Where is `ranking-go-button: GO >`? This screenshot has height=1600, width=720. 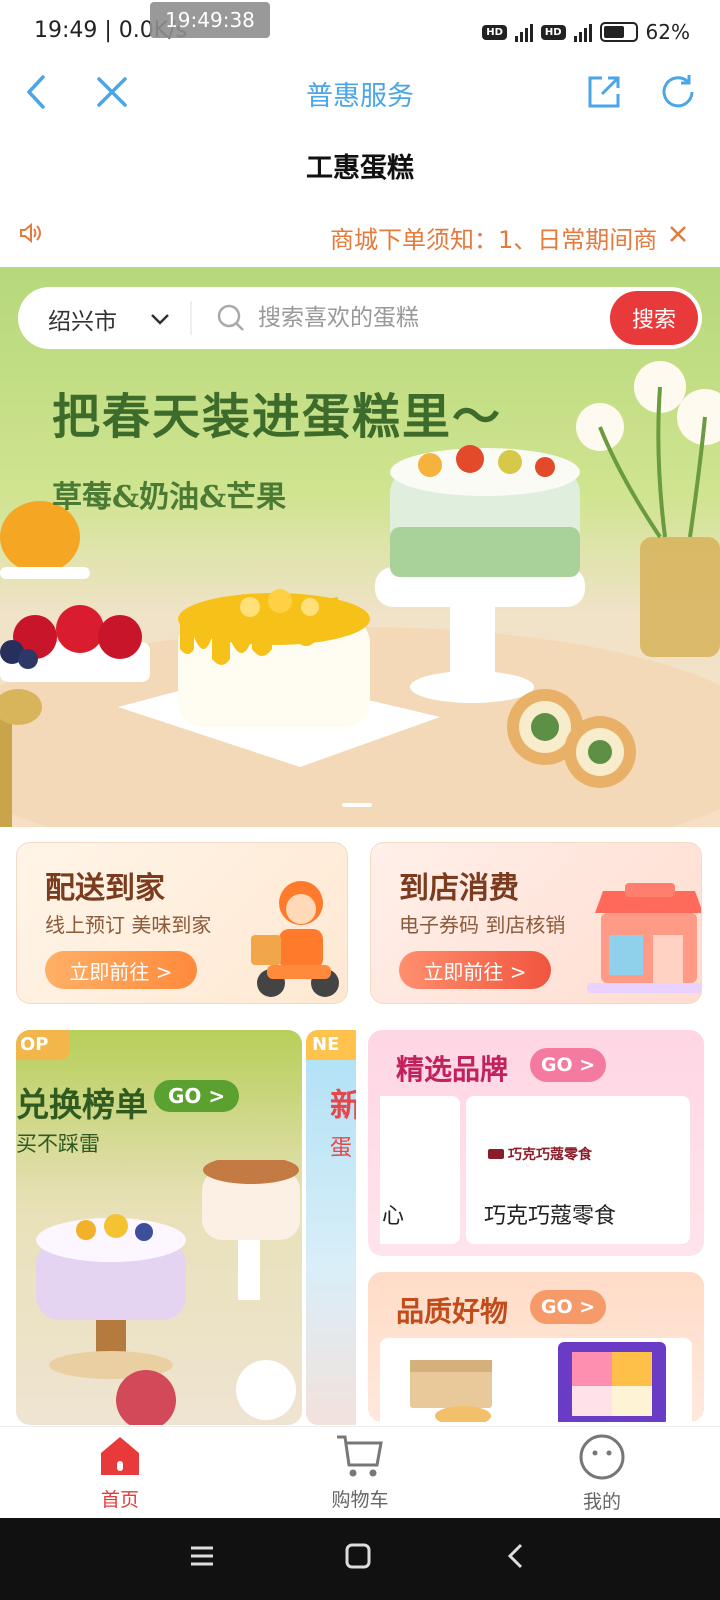 ranking-go-button: GO > is located at coordinates (197, 1096).